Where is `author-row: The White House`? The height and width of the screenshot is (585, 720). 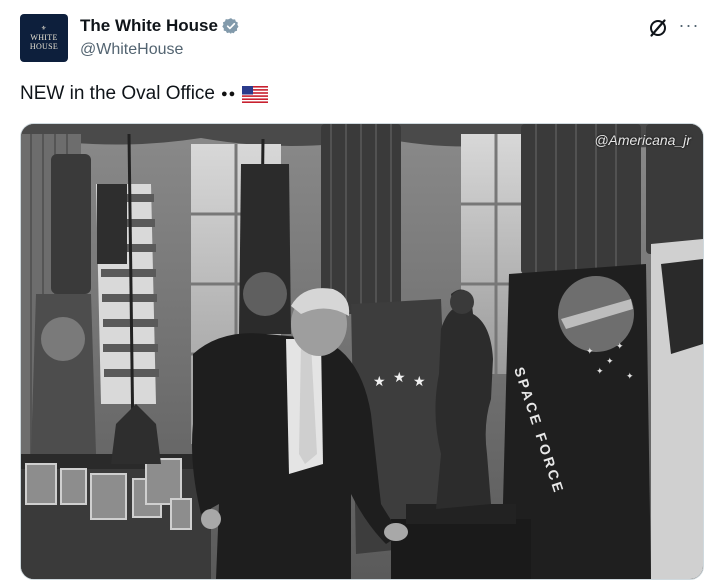 author-row: The White House is located at coordinates (160, 26).